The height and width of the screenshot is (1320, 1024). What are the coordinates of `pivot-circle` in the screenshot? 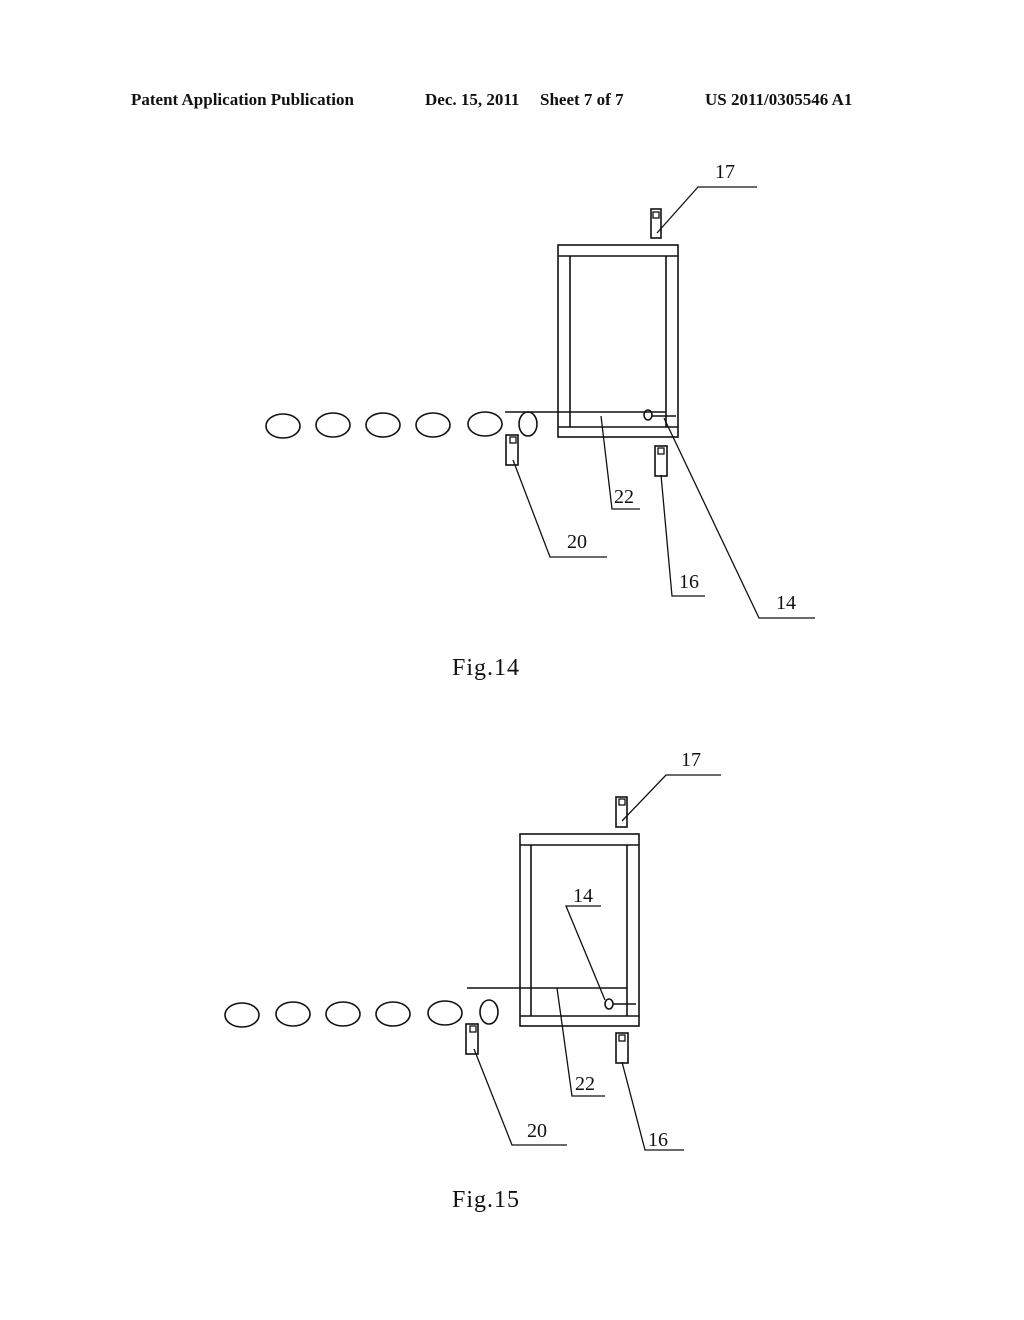 It's located at (609, 1004).